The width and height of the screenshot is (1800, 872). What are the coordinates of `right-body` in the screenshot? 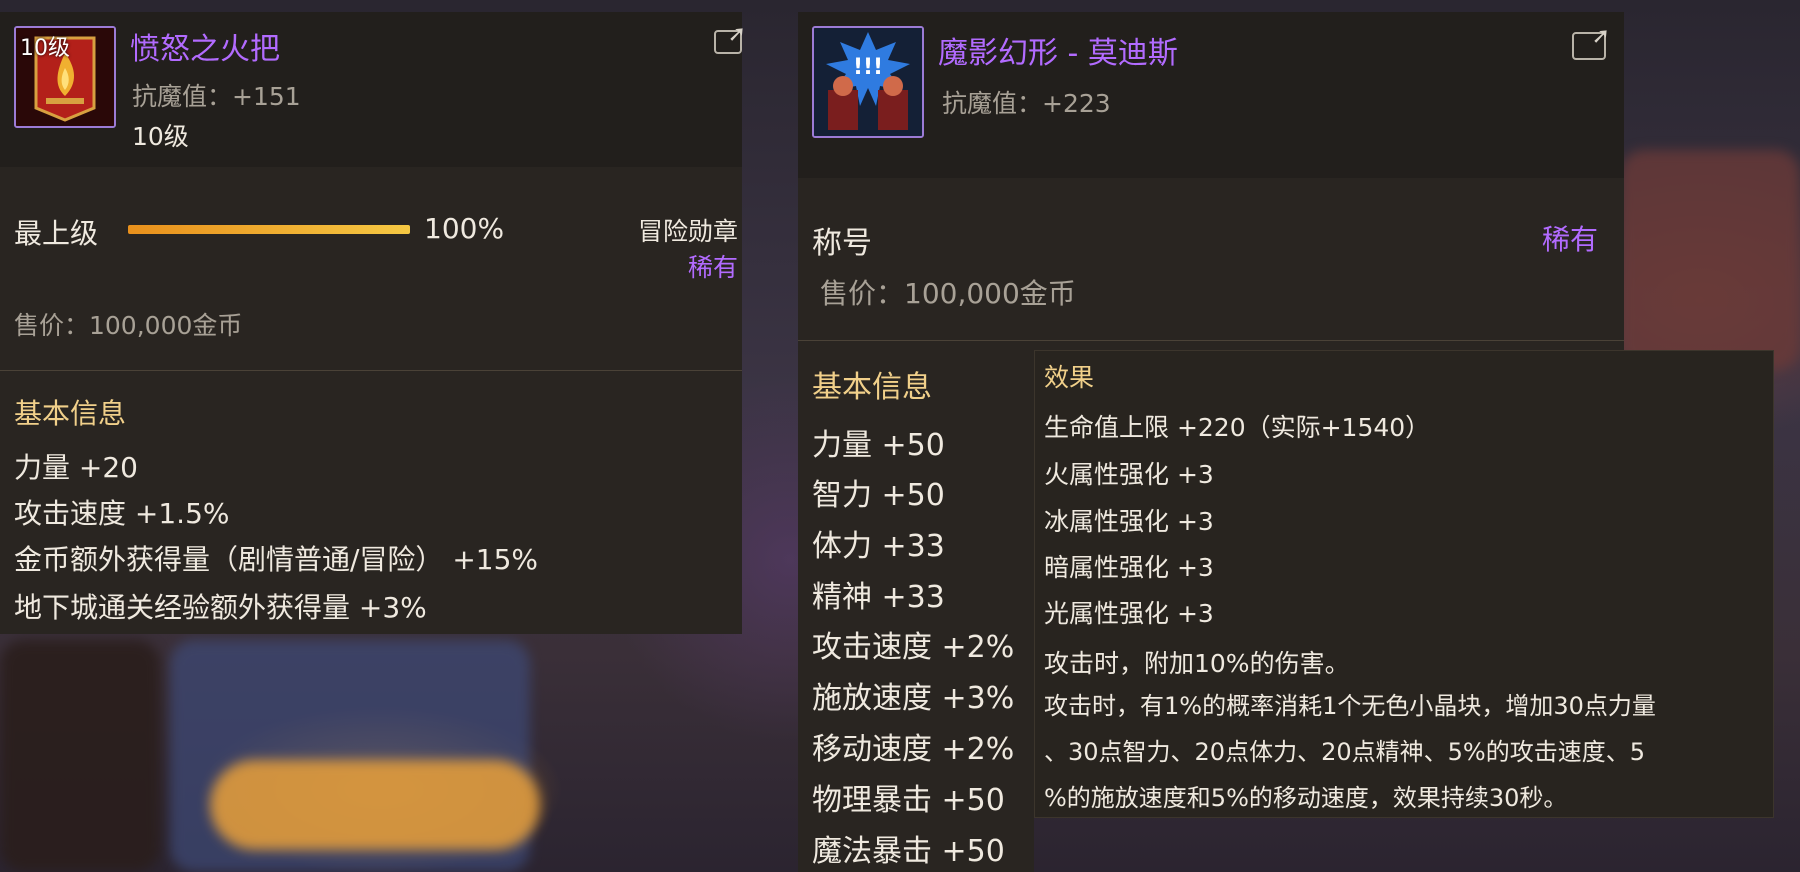 It's located at (1211, 264).